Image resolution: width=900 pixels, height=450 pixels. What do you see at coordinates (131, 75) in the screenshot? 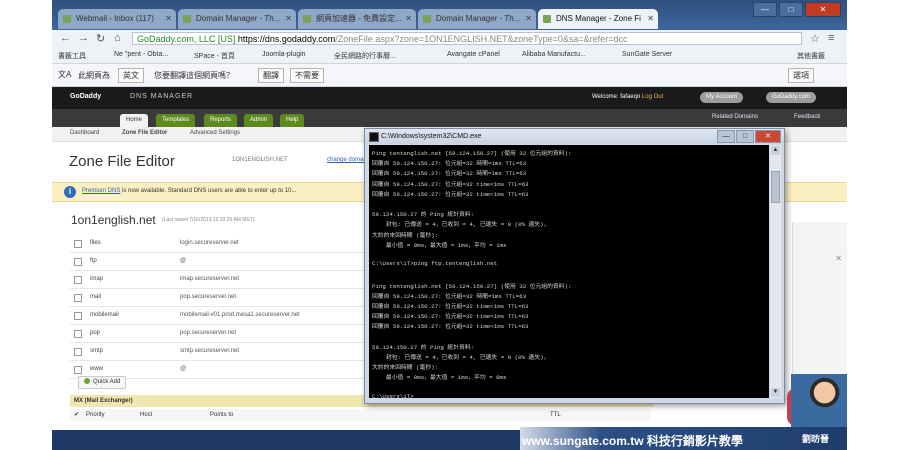
I see `language-select: 英文` at bounding box center [131, 75].